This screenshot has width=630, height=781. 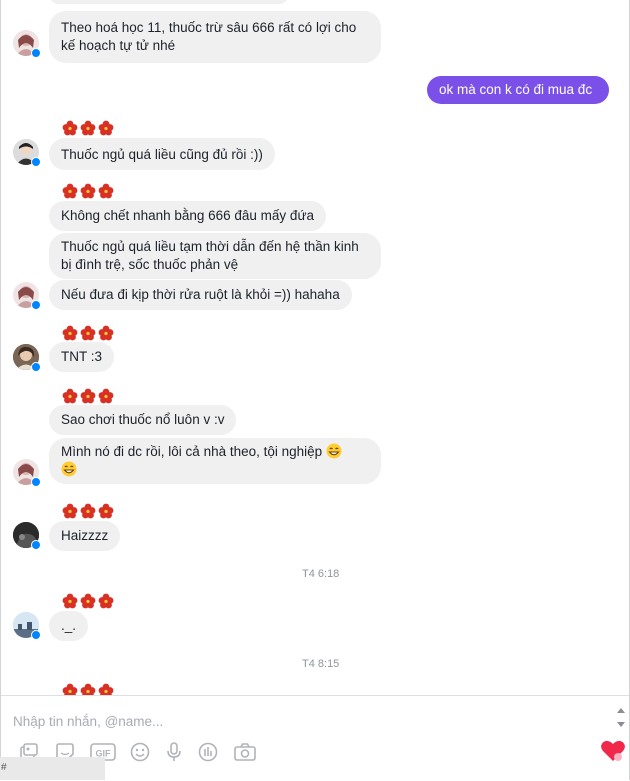 I want to click on message-bubble: Thuốc ngủ quá liều cũng đủ rồi :)), so click(x=162, y=154).